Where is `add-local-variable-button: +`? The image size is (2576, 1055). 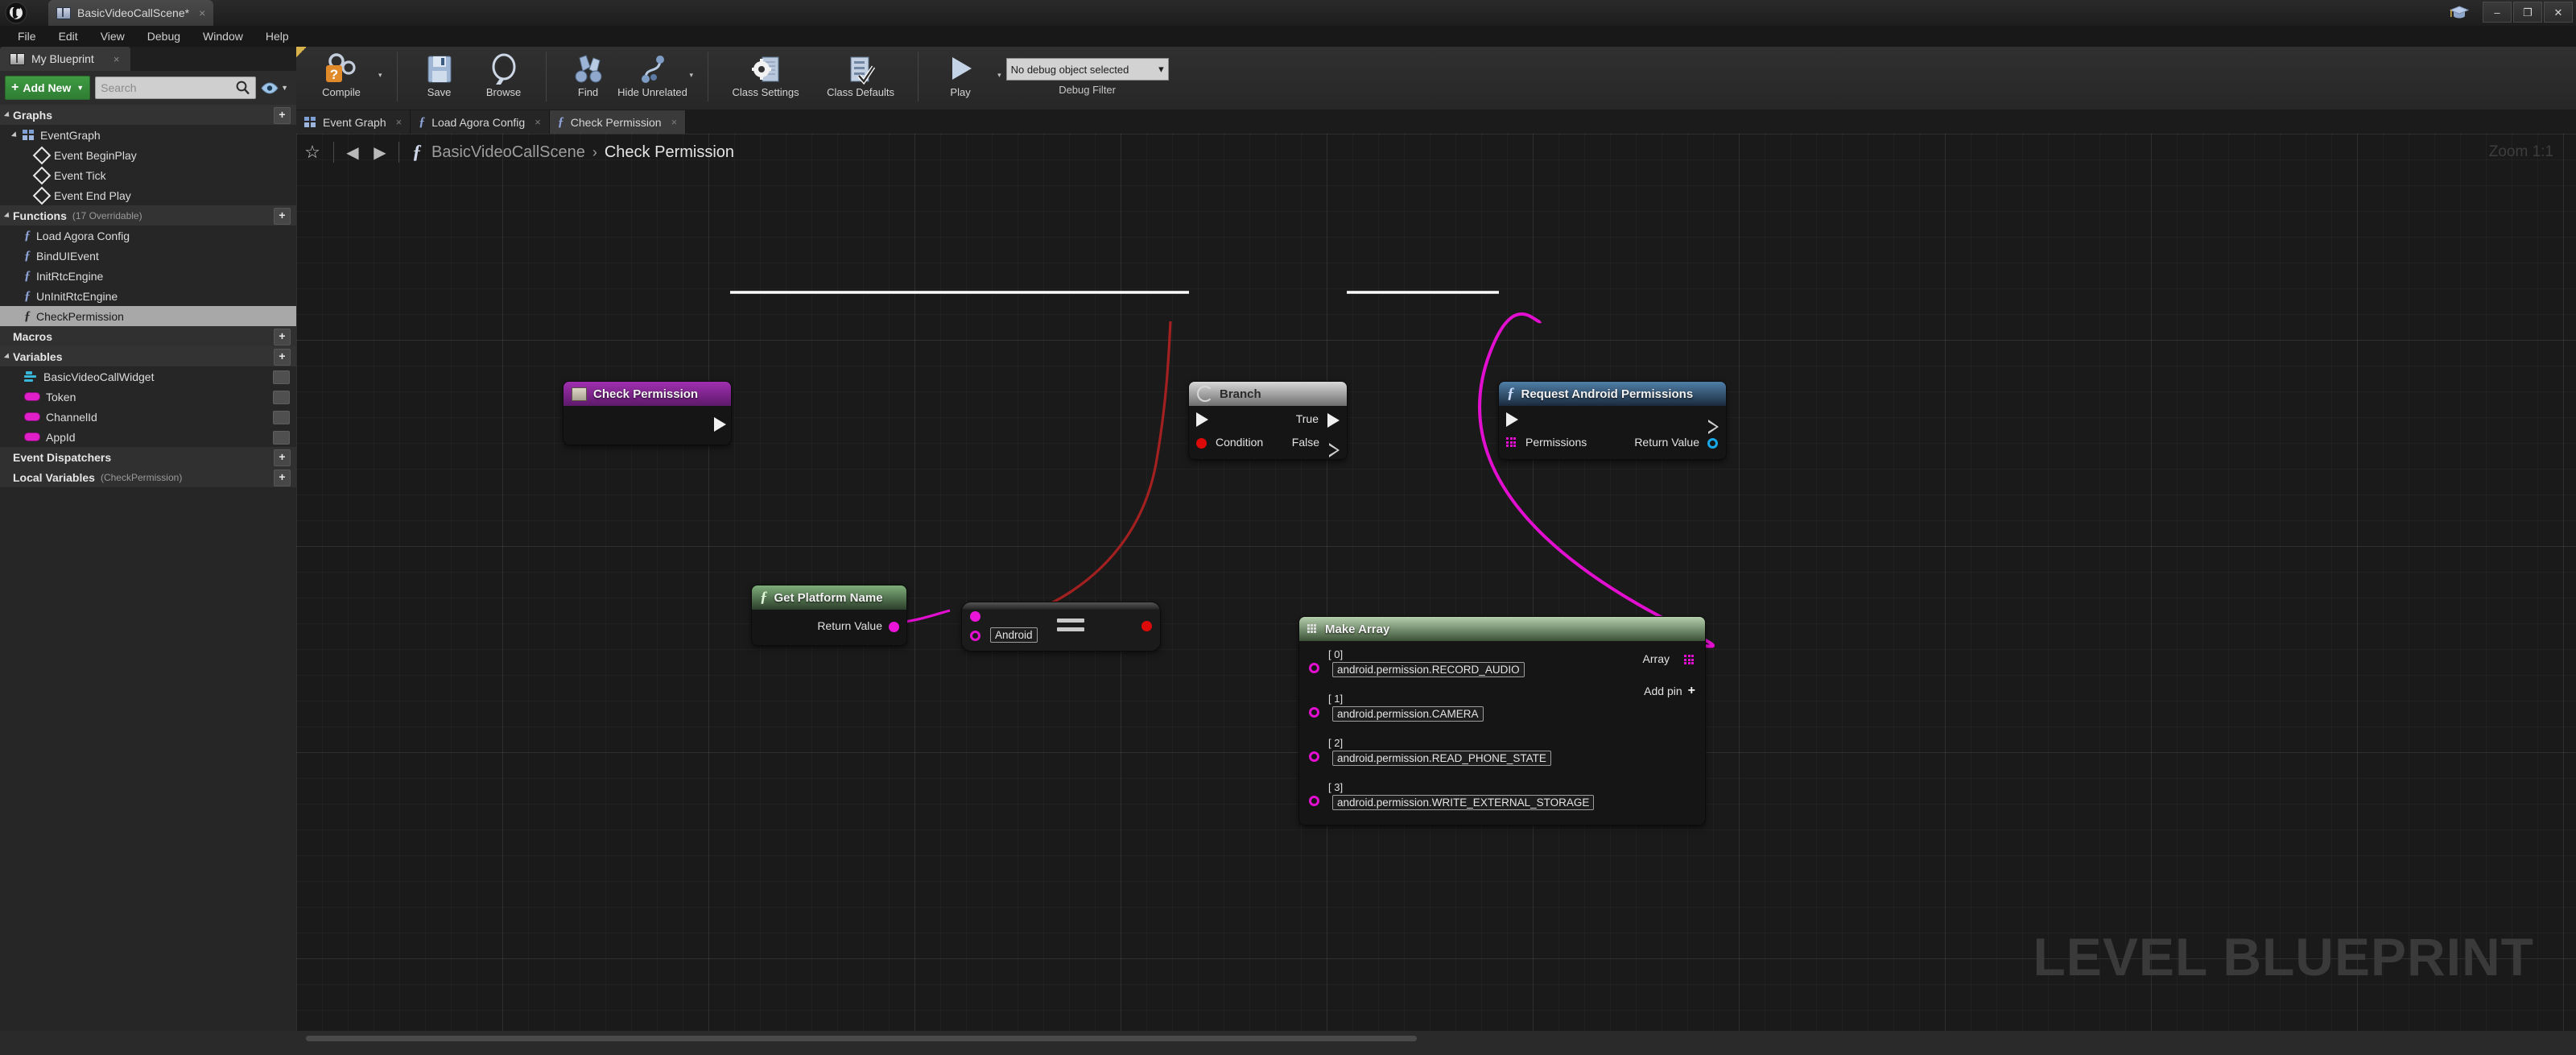 add-local-variable-button: + is located at coordinates (282, 478).